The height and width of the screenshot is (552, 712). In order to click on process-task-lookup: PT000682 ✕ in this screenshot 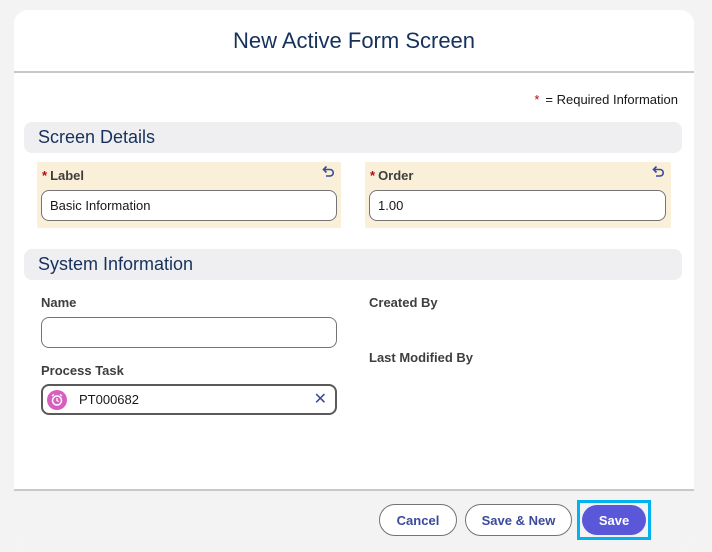, I will do `click(189, 399)`.